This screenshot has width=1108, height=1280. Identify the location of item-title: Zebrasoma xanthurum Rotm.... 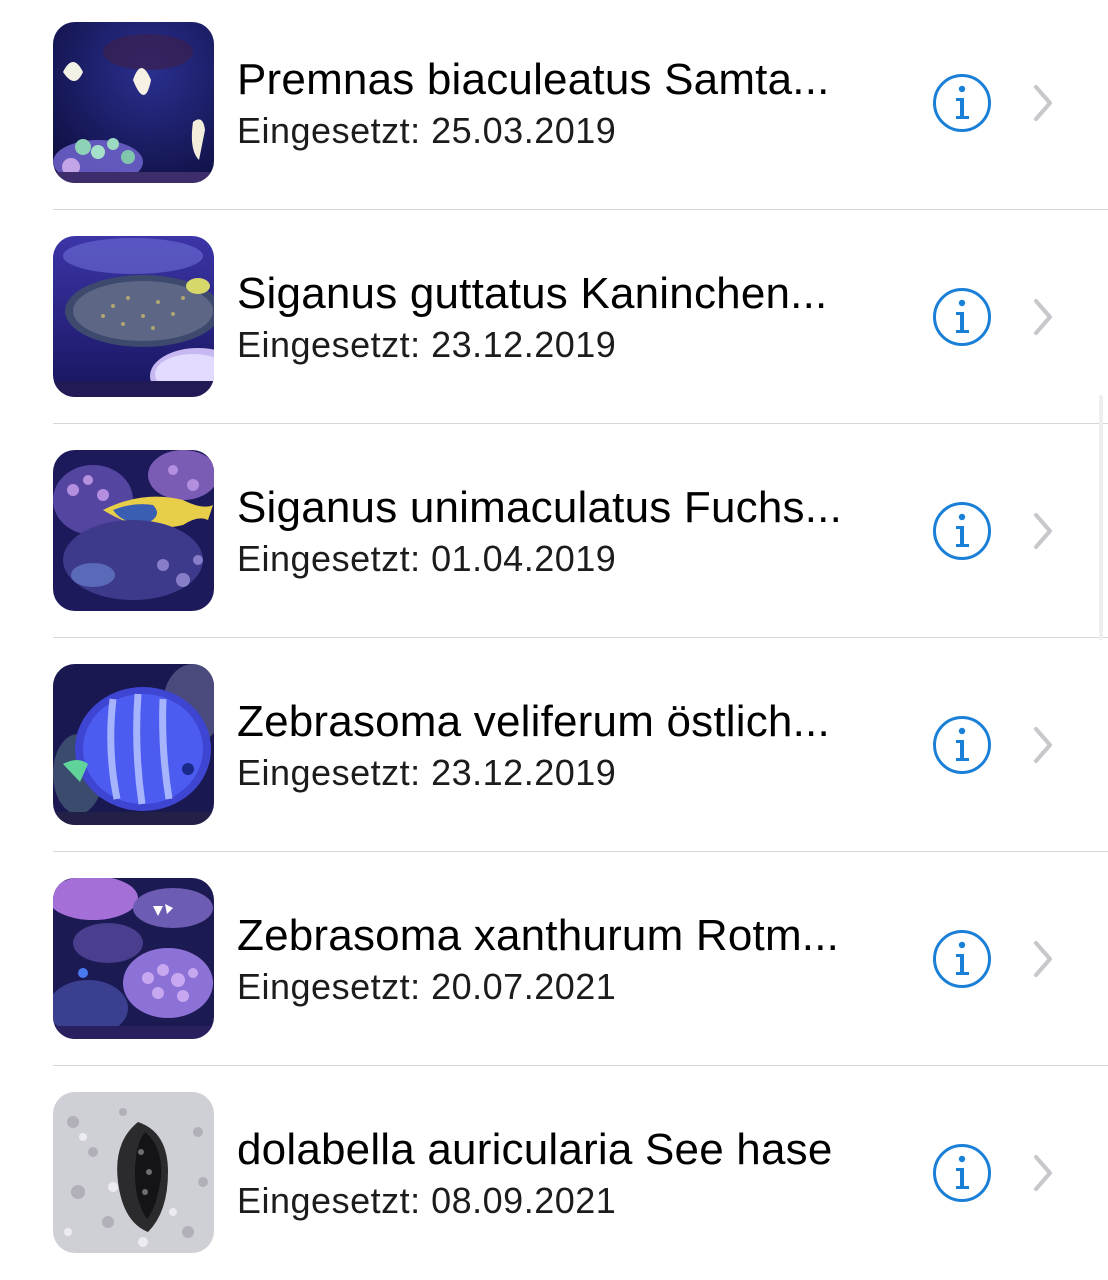
(538, 935).